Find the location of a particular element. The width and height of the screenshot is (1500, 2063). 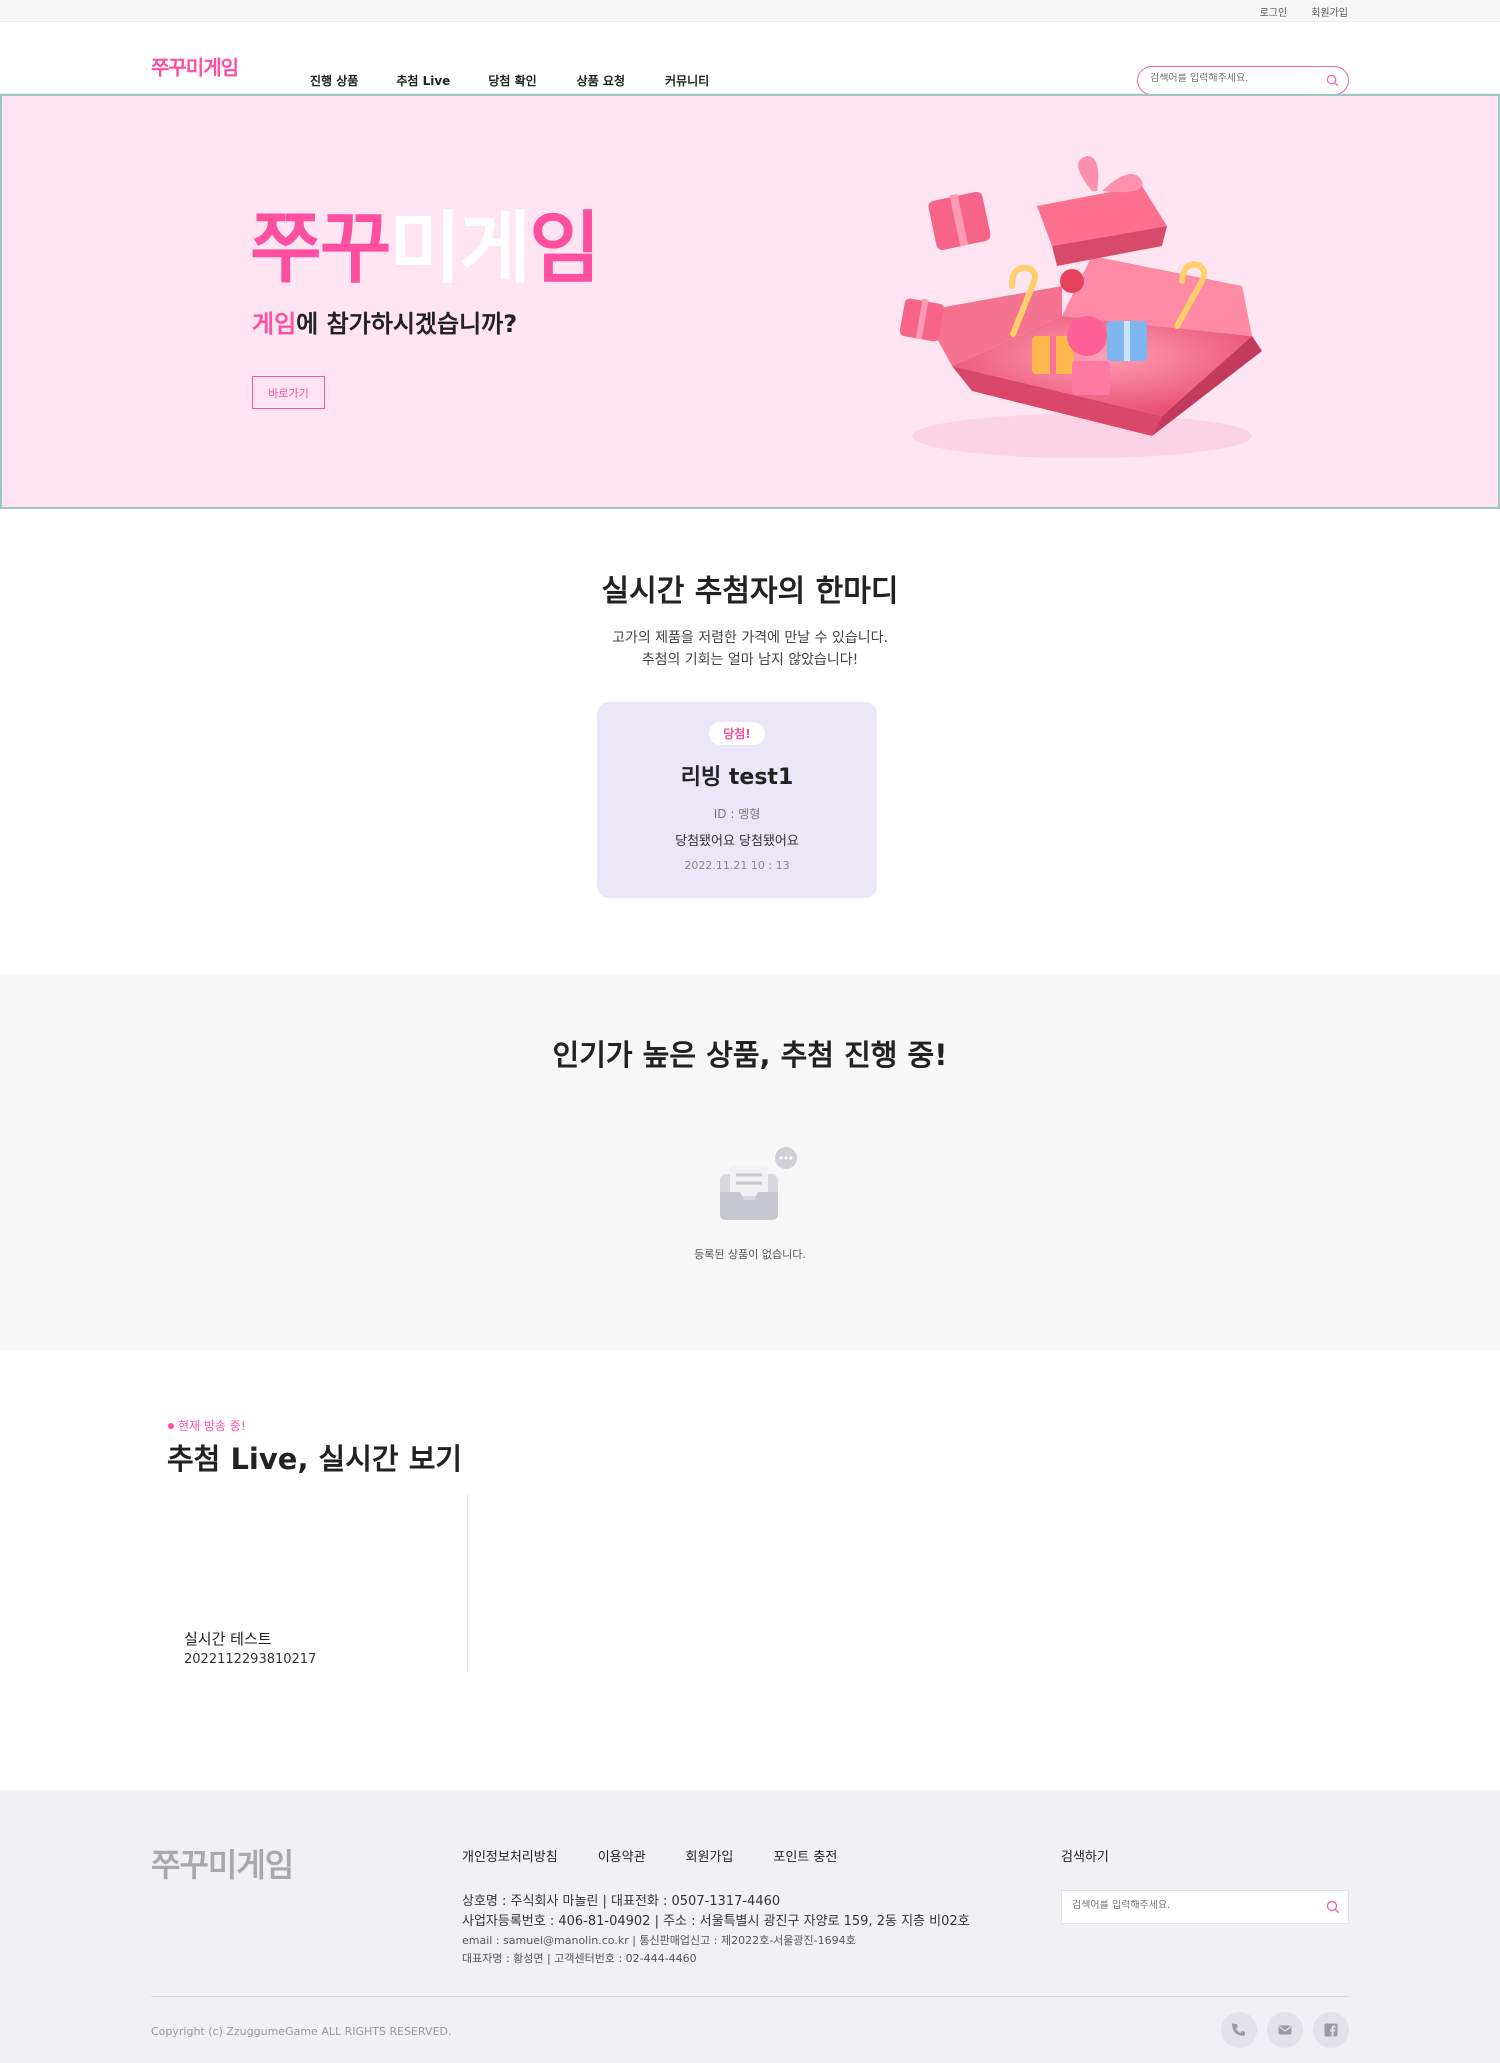

mail-button is located at coordinates (1285, 2030).